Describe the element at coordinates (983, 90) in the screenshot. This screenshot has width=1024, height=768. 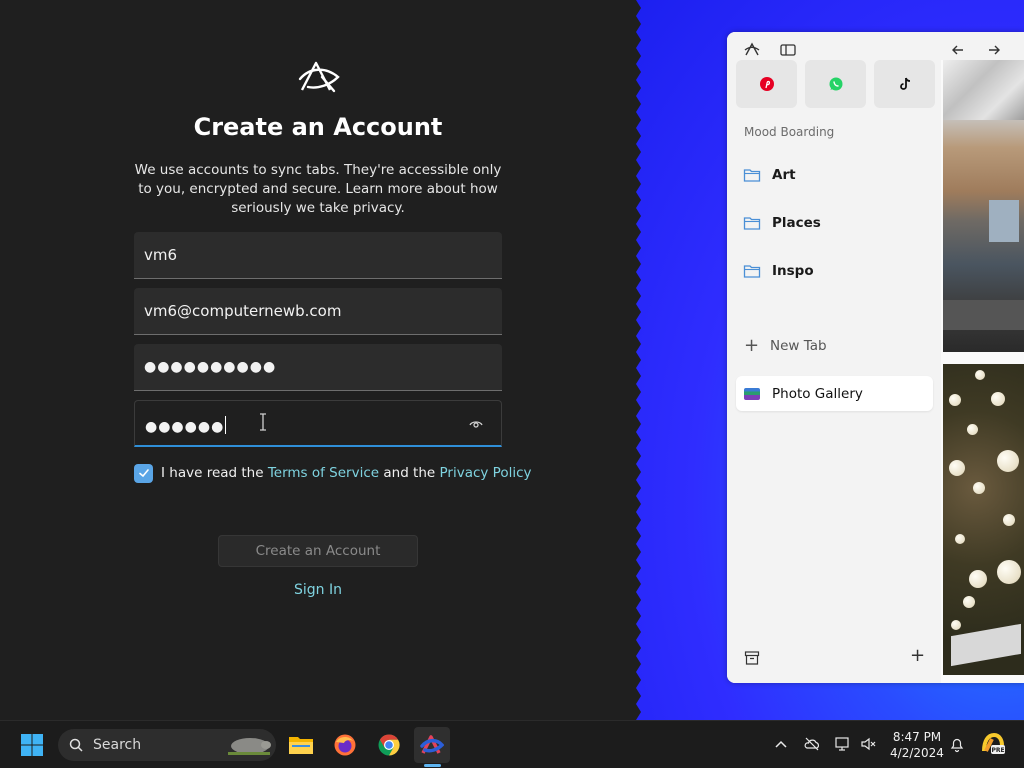
I see `surf-area` at that location.